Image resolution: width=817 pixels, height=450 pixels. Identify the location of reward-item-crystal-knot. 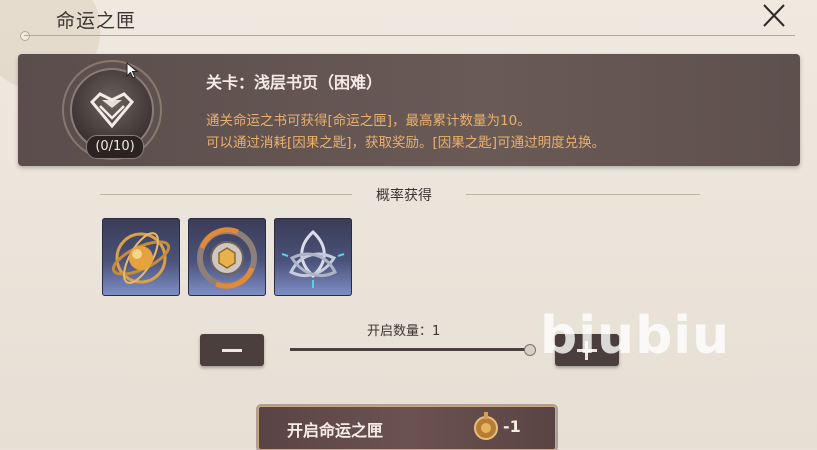
(313, 257).